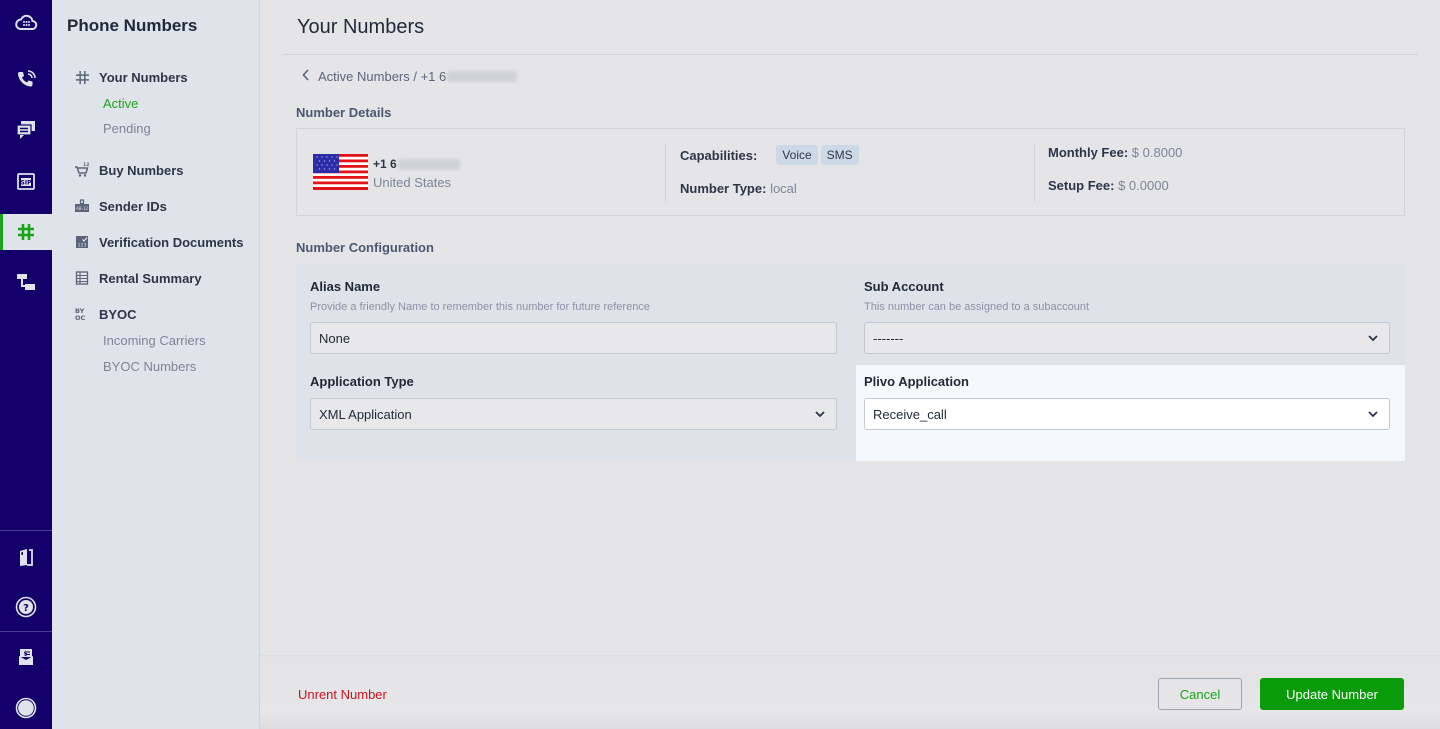  What do you see at coordinates (839, 155) in the screenshot?
I see `capability-badge-sms: SMS` at bounding box center [839, 155].